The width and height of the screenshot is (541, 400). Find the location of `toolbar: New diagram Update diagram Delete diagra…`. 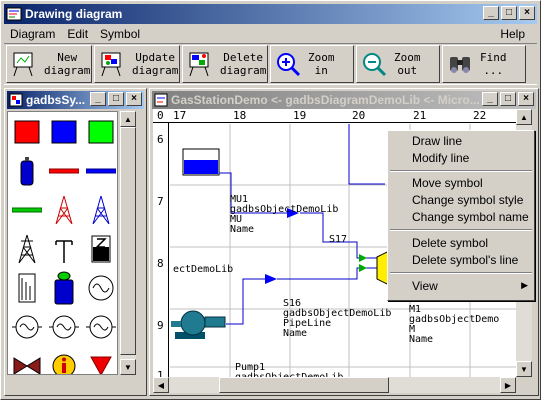

toolbar: New diagram Update diagram Delete diagra… is located at coordinates (270, 64).